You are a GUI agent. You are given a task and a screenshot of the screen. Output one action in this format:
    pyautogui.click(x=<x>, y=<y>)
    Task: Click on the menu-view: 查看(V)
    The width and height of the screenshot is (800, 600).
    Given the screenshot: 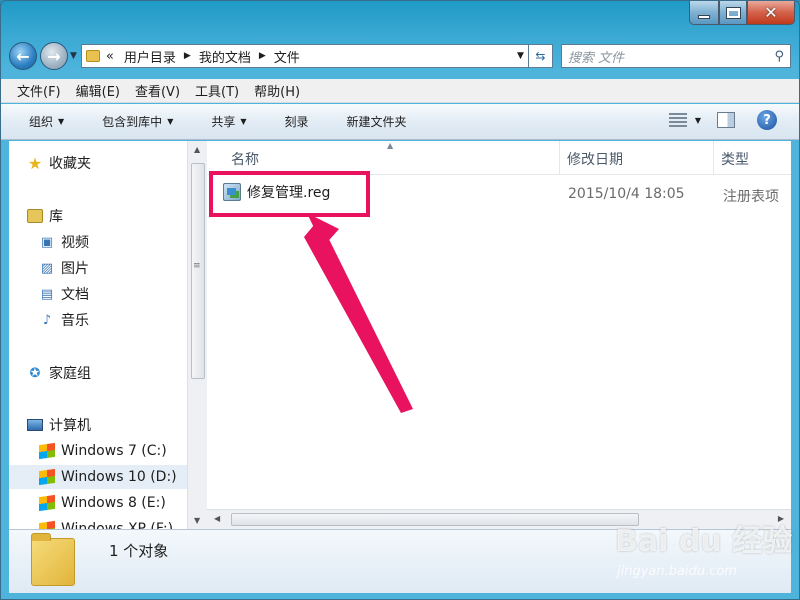 What is the action you would take?
    pyautogui.click(x=157, y=90)
    